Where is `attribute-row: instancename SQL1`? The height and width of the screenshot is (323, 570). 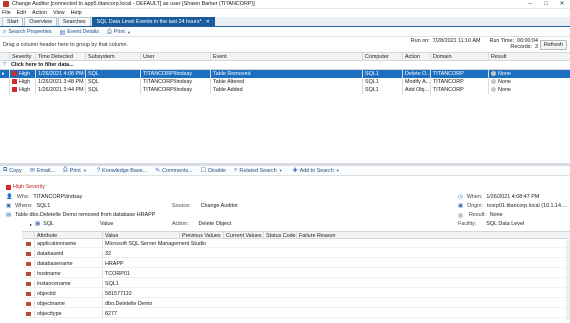 attribute-row: instancename SQL1 is located at coordinates (296, 284).